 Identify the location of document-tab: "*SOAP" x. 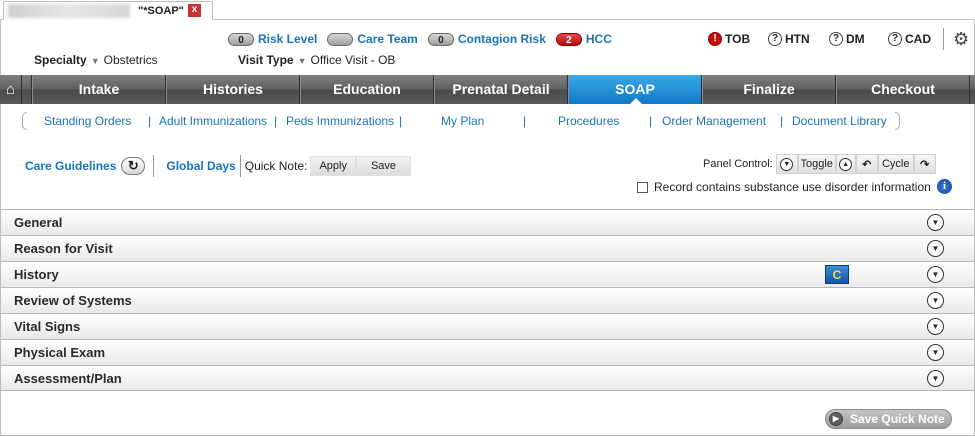
(108, 10).